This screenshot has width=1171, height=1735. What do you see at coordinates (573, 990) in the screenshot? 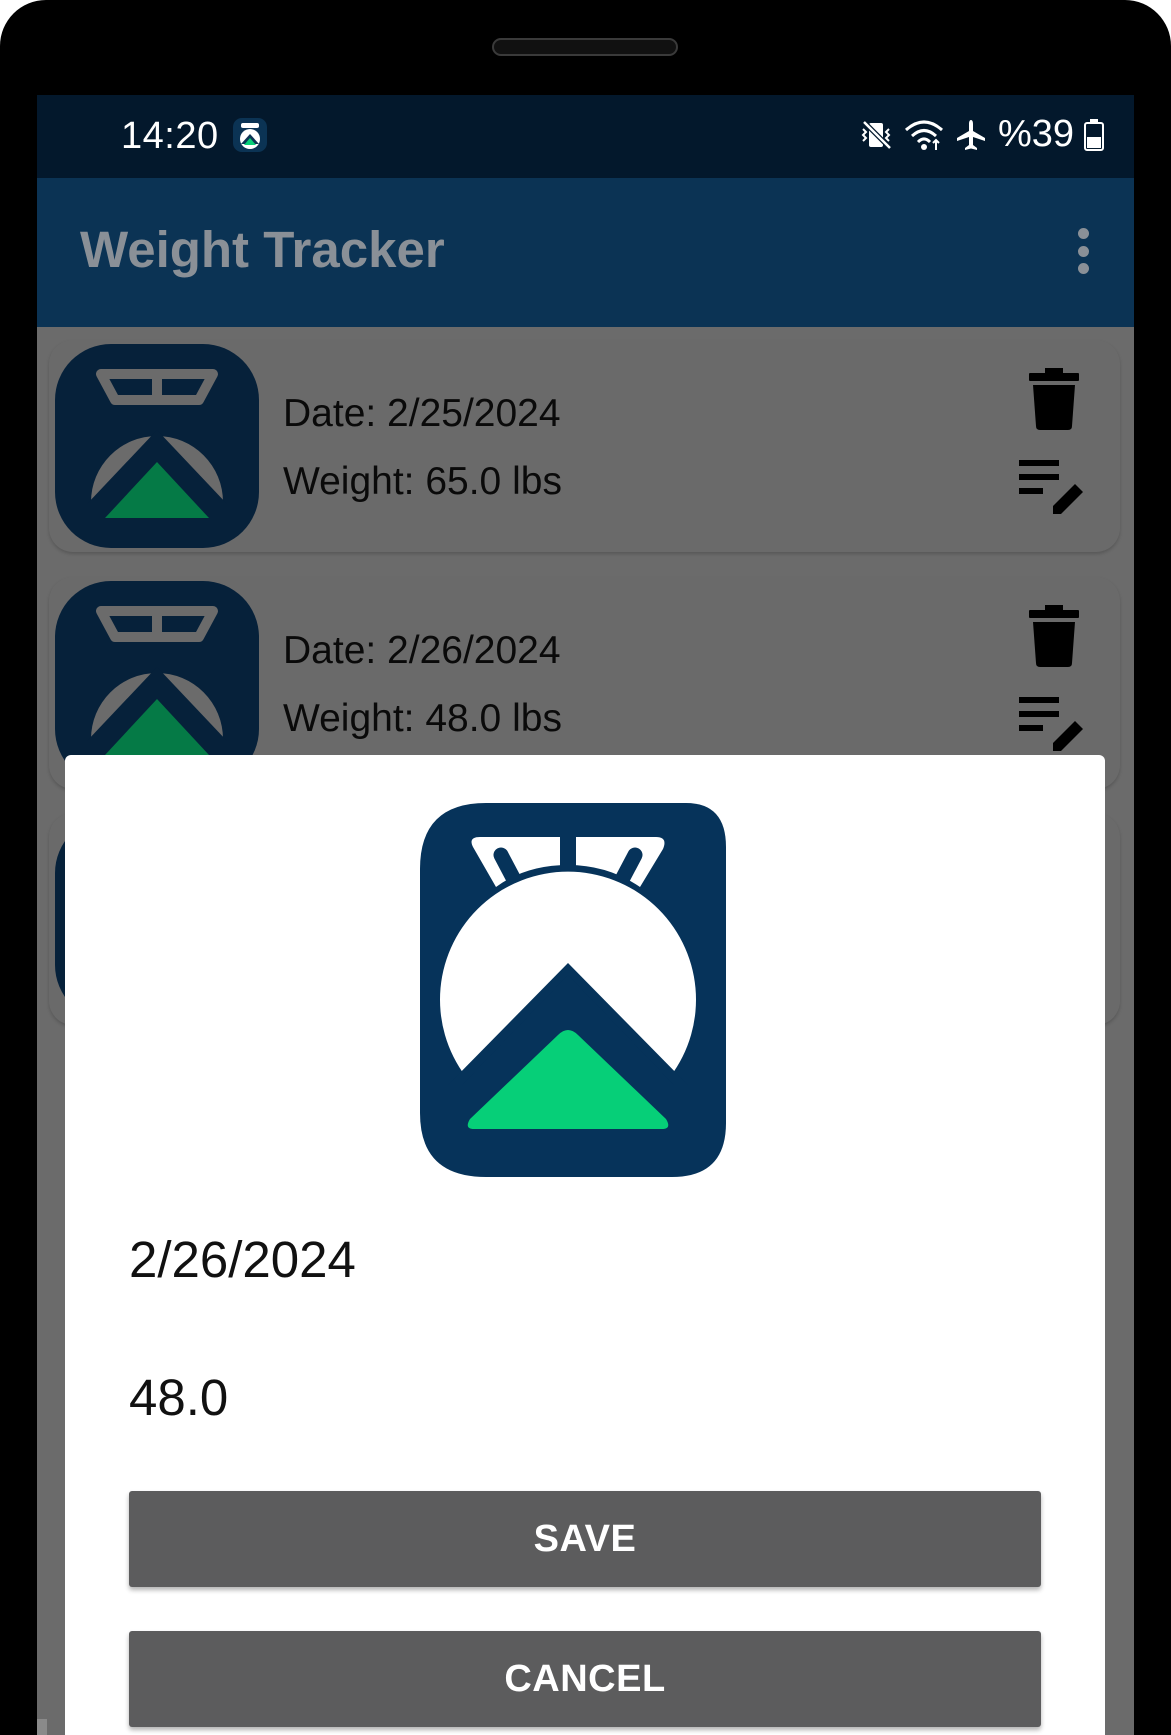
I see `app-logo-image` at bounding box center [573, 990].